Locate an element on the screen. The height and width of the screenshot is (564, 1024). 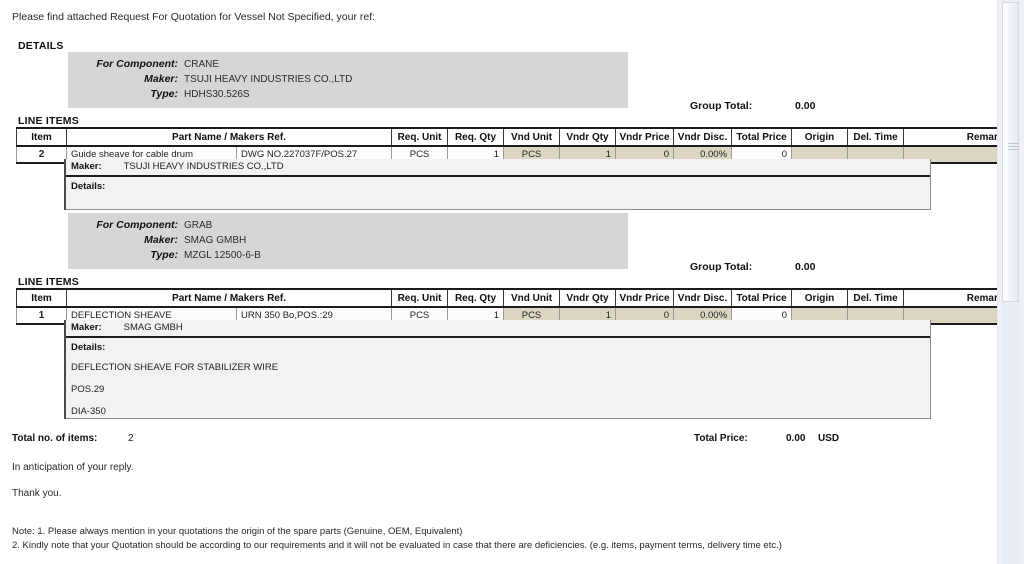
subblock-maker-value: TSUJI HEAVY INDUSTRIES CO.,LTD is located at coordinates (203, 166).